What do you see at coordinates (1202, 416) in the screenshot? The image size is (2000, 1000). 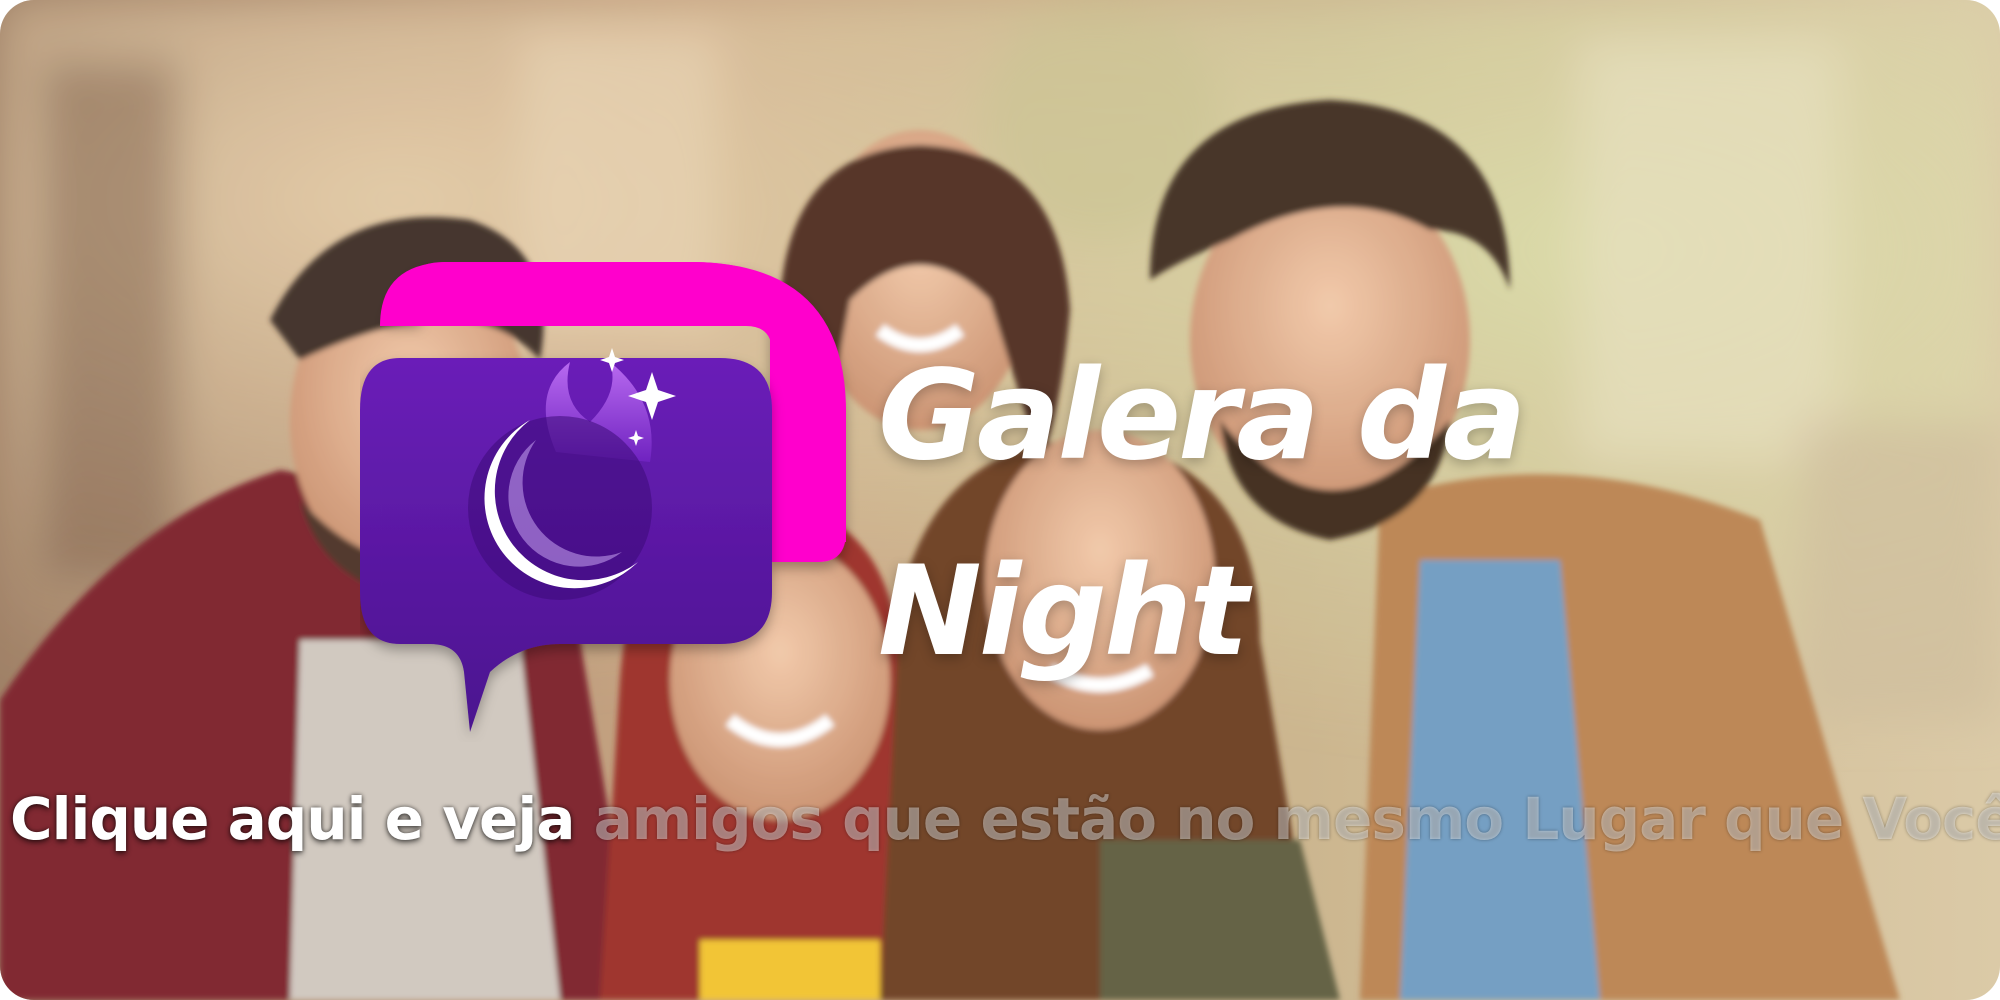 I see `app-title-line-1: Galera da` at bounding box center [1202, 416].